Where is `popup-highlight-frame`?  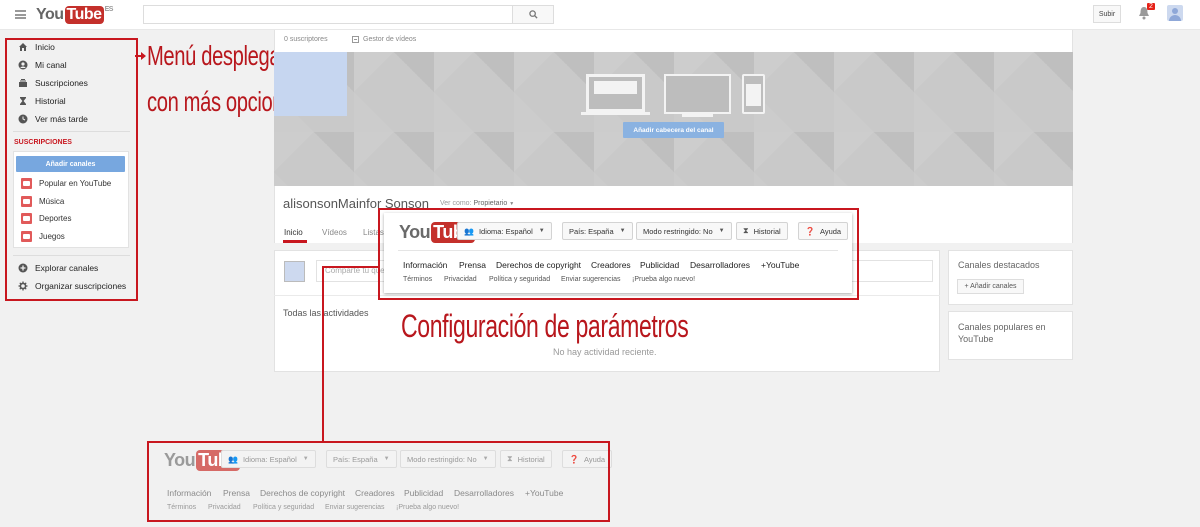 popup-highlight-frame is located at coordinates (618, 254).